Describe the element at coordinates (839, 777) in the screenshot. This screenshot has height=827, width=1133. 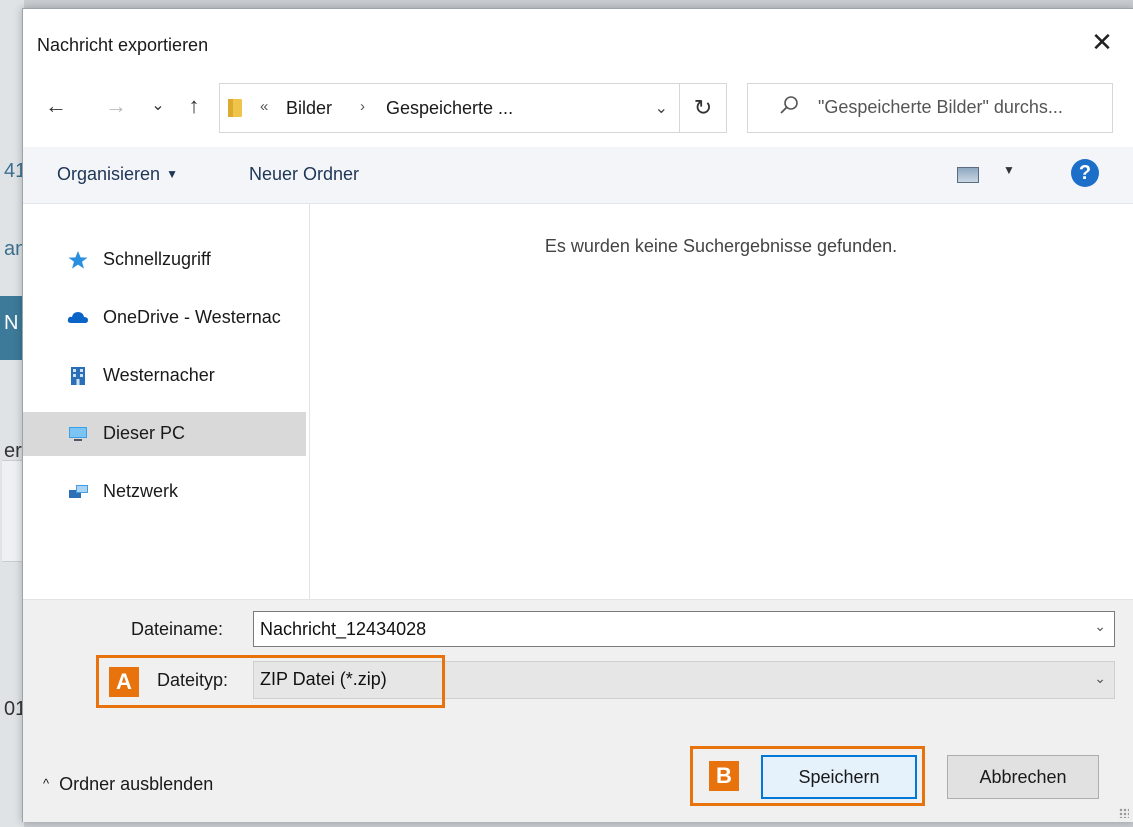
I see `save-button: Speichern` at that location.